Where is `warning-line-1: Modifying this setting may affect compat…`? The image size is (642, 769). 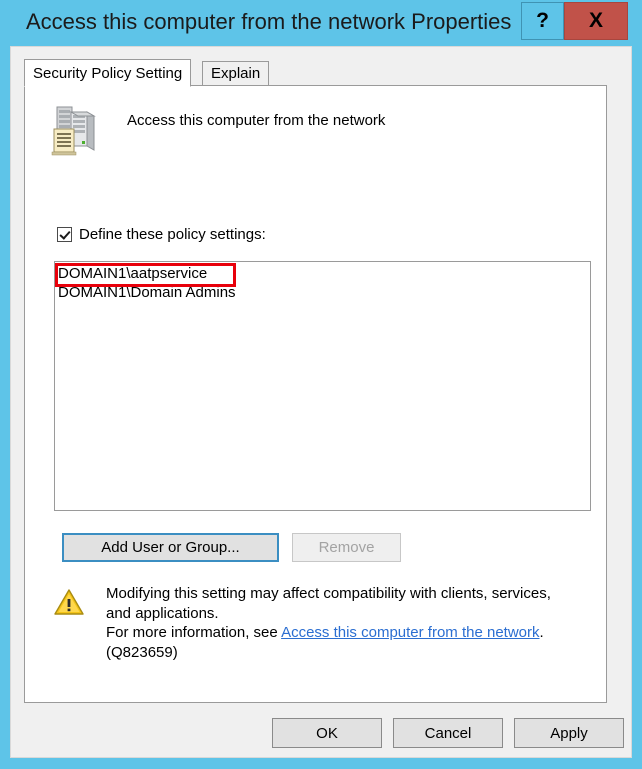 warning-line-1: Modifying this setting may affect compat… is located at coordinates (328, 593).